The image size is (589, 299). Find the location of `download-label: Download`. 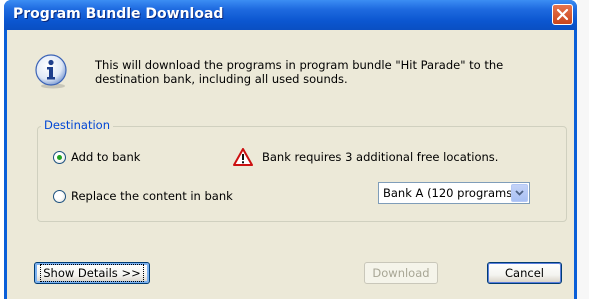

download-label: Download is located at coordinates (401, 273).